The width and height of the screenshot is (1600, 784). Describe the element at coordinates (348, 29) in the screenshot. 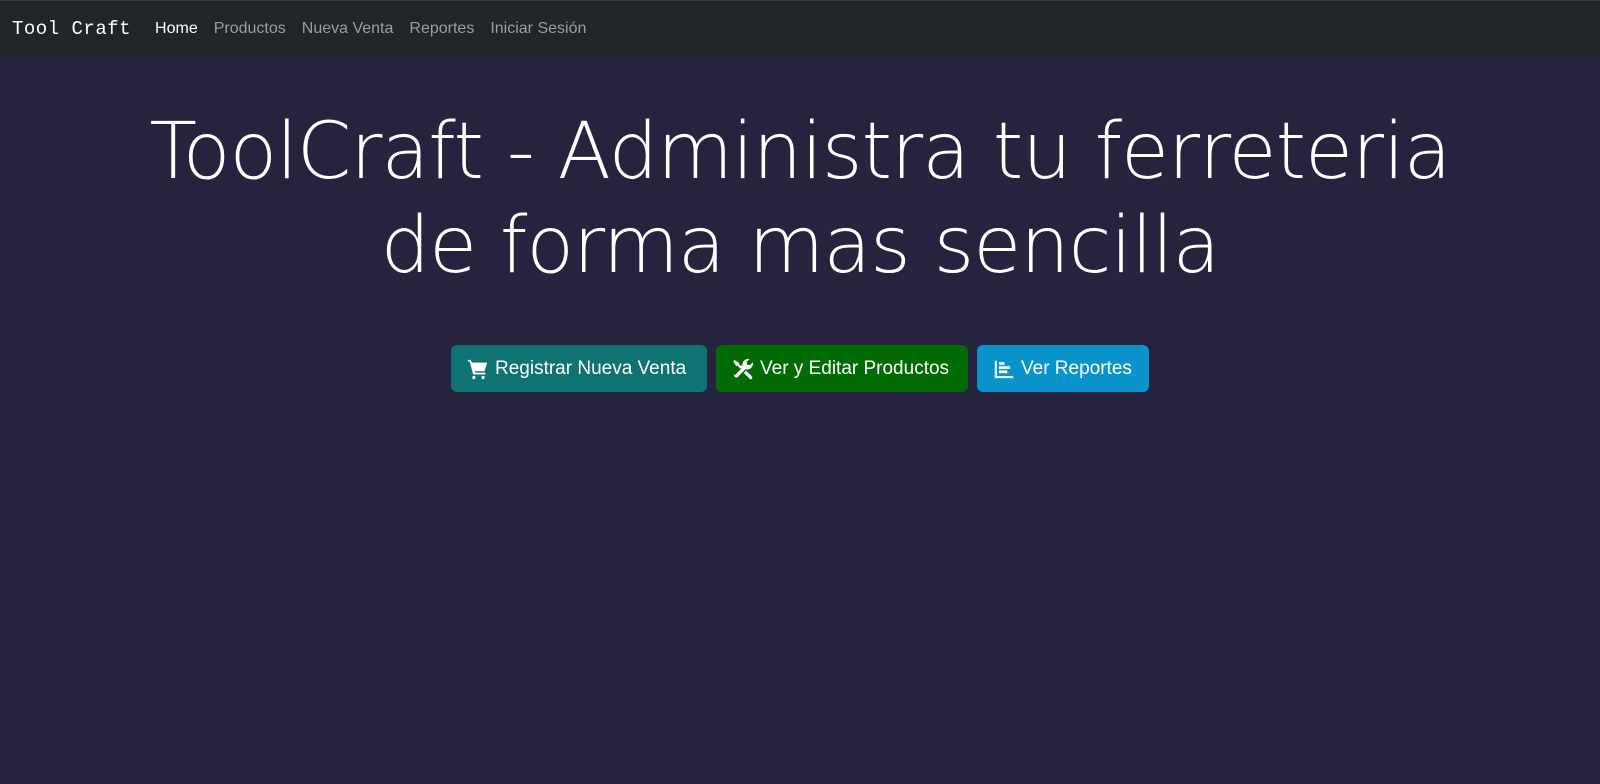

I see `nav-link-nueva-venta: Nueva Venta` at that location.